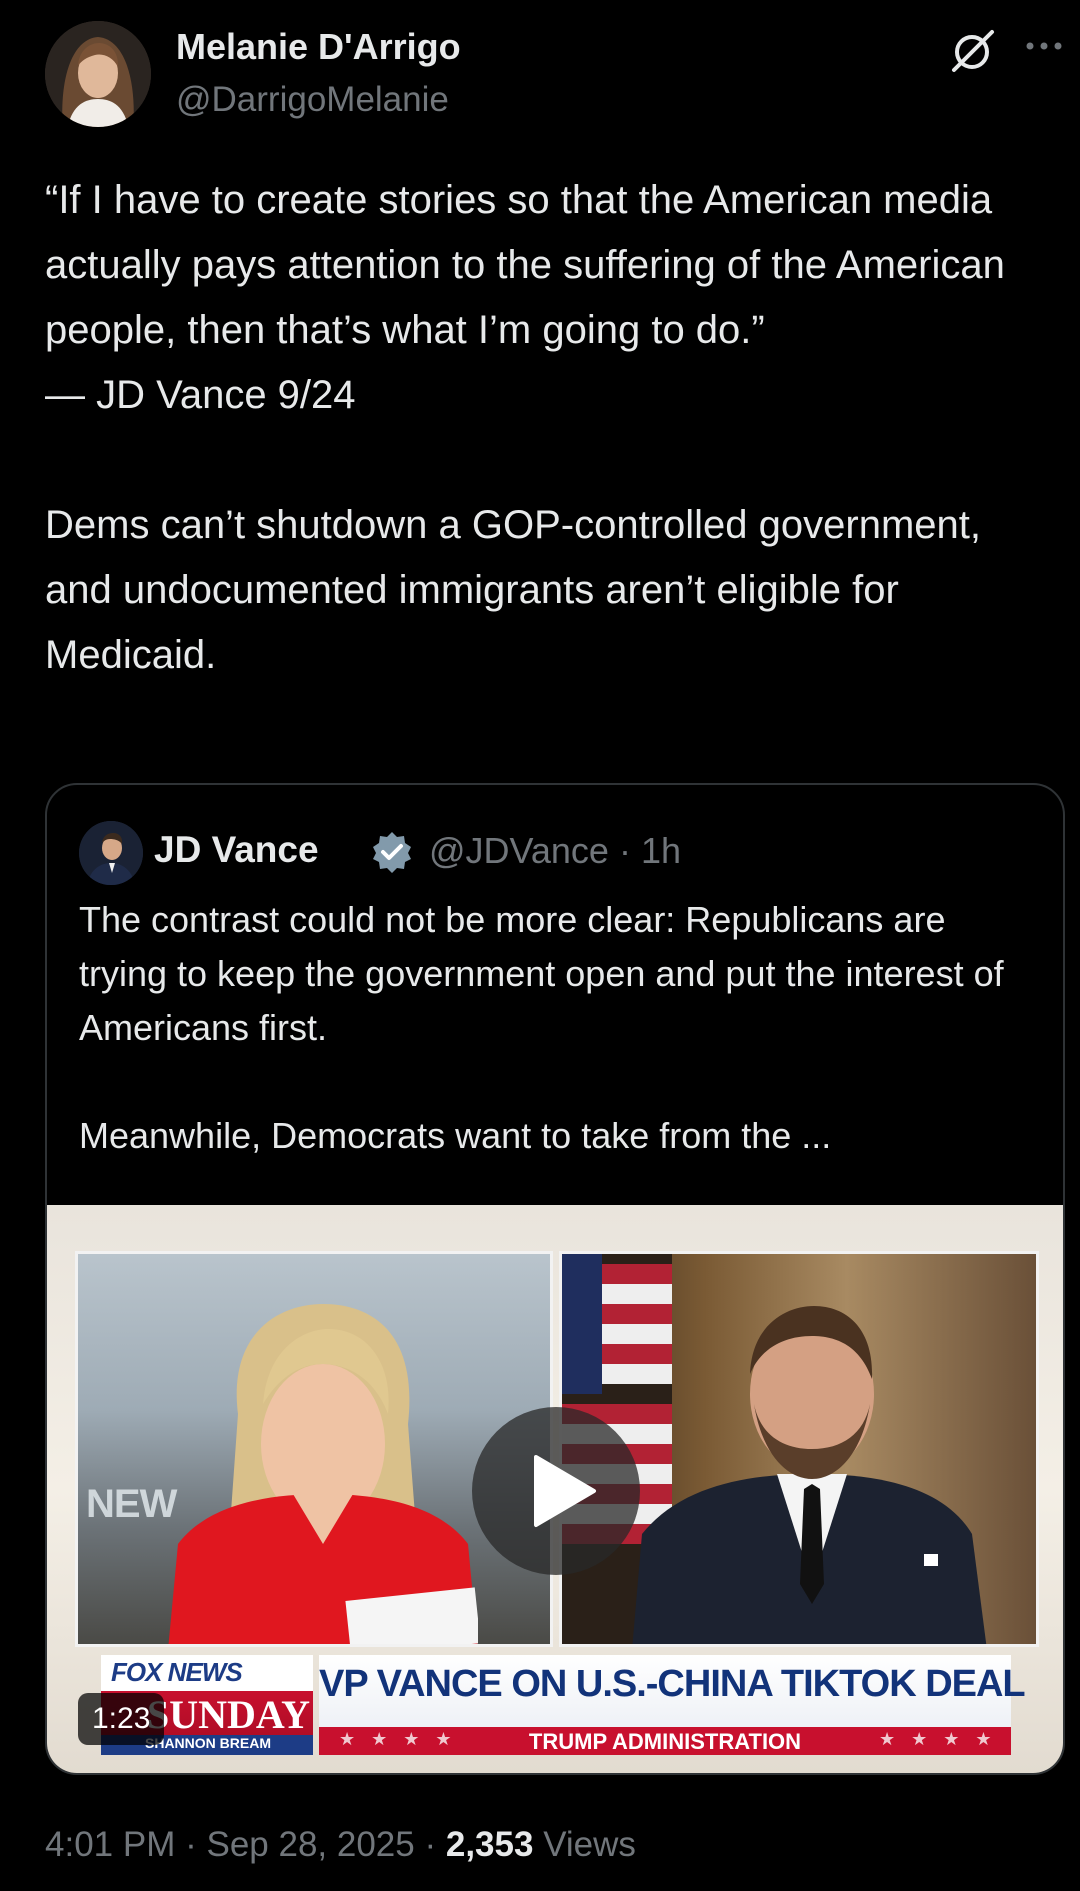 Image resolution: width=1080 pixels, height=1891 pixels. What do you see at coordinates (392, 852) in the screenshot?
I see `verified-badge-icon` at bounding box center [392, 852].